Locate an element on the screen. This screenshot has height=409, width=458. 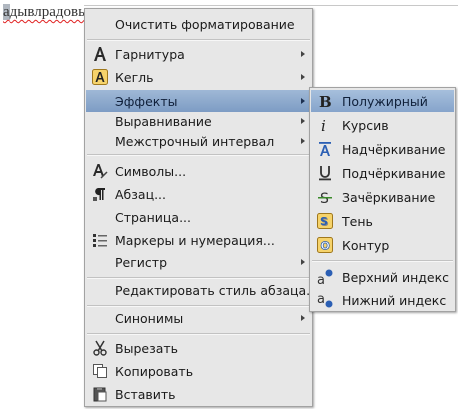
menu-item-clear-formatting: Очистить форматирование is located at coordinates (198, 24).